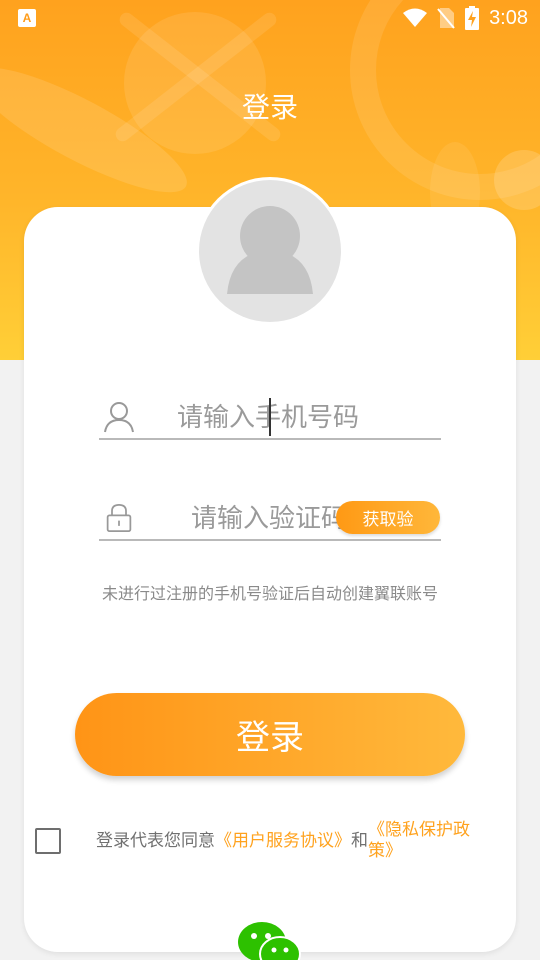  What do you see at coordinates (270, 417) in the screenshot?
I see `text-cursor` at bounding box center [270, 417].